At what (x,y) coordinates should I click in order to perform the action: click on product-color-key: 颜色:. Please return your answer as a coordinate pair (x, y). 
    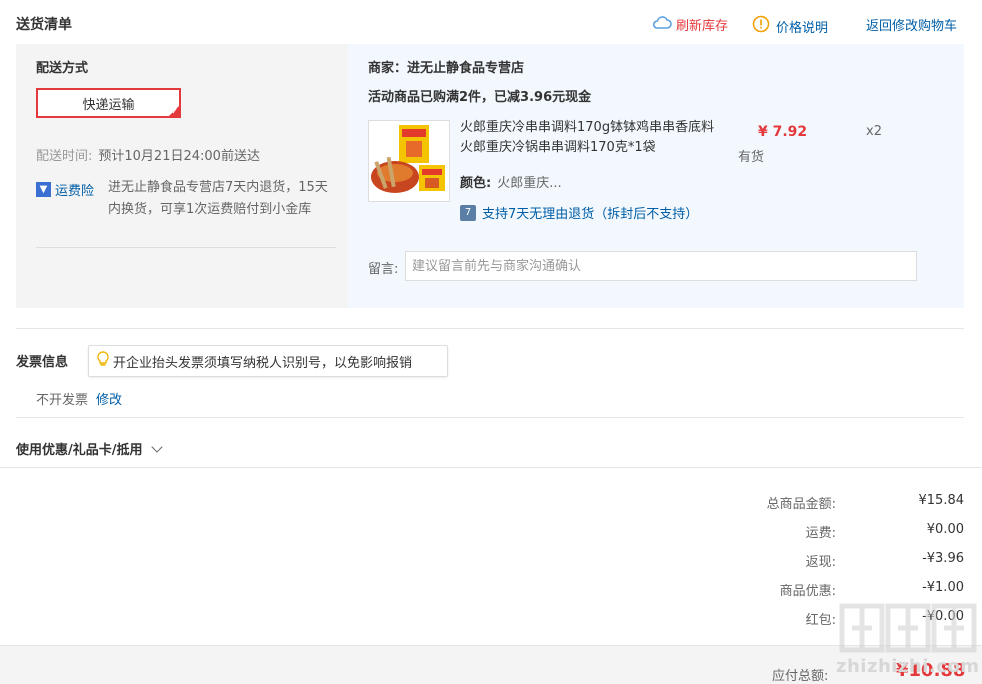
    Looking at the image, I should click on (476, 183).